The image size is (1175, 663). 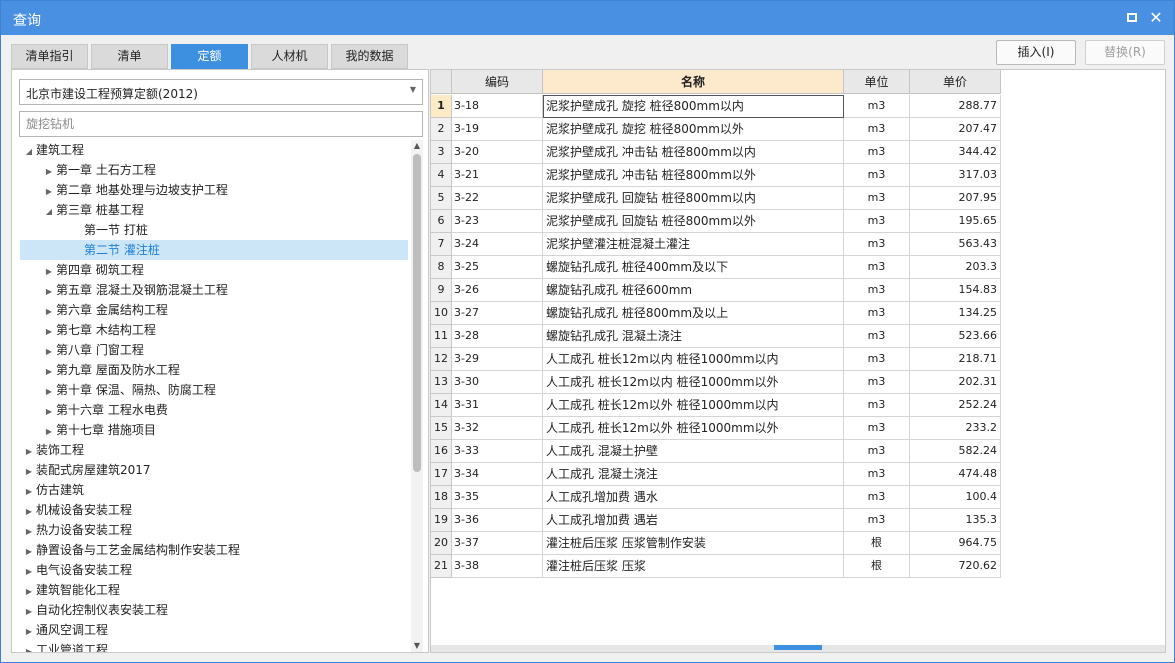 I want to click on close-icon: ✕, so click(x=1156, y=18).